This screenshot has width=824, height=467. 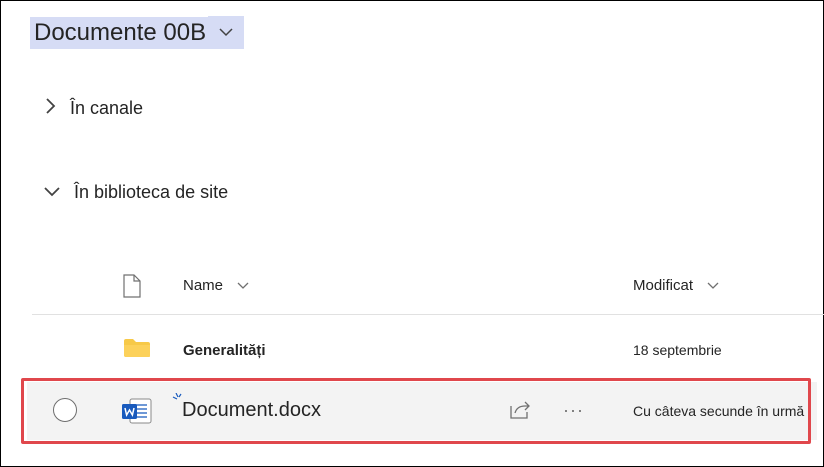 What do you see at coordinates (224, 350) in the screenshot?
I see `file-name-link: Generalități` at bounding box center [224, 350].